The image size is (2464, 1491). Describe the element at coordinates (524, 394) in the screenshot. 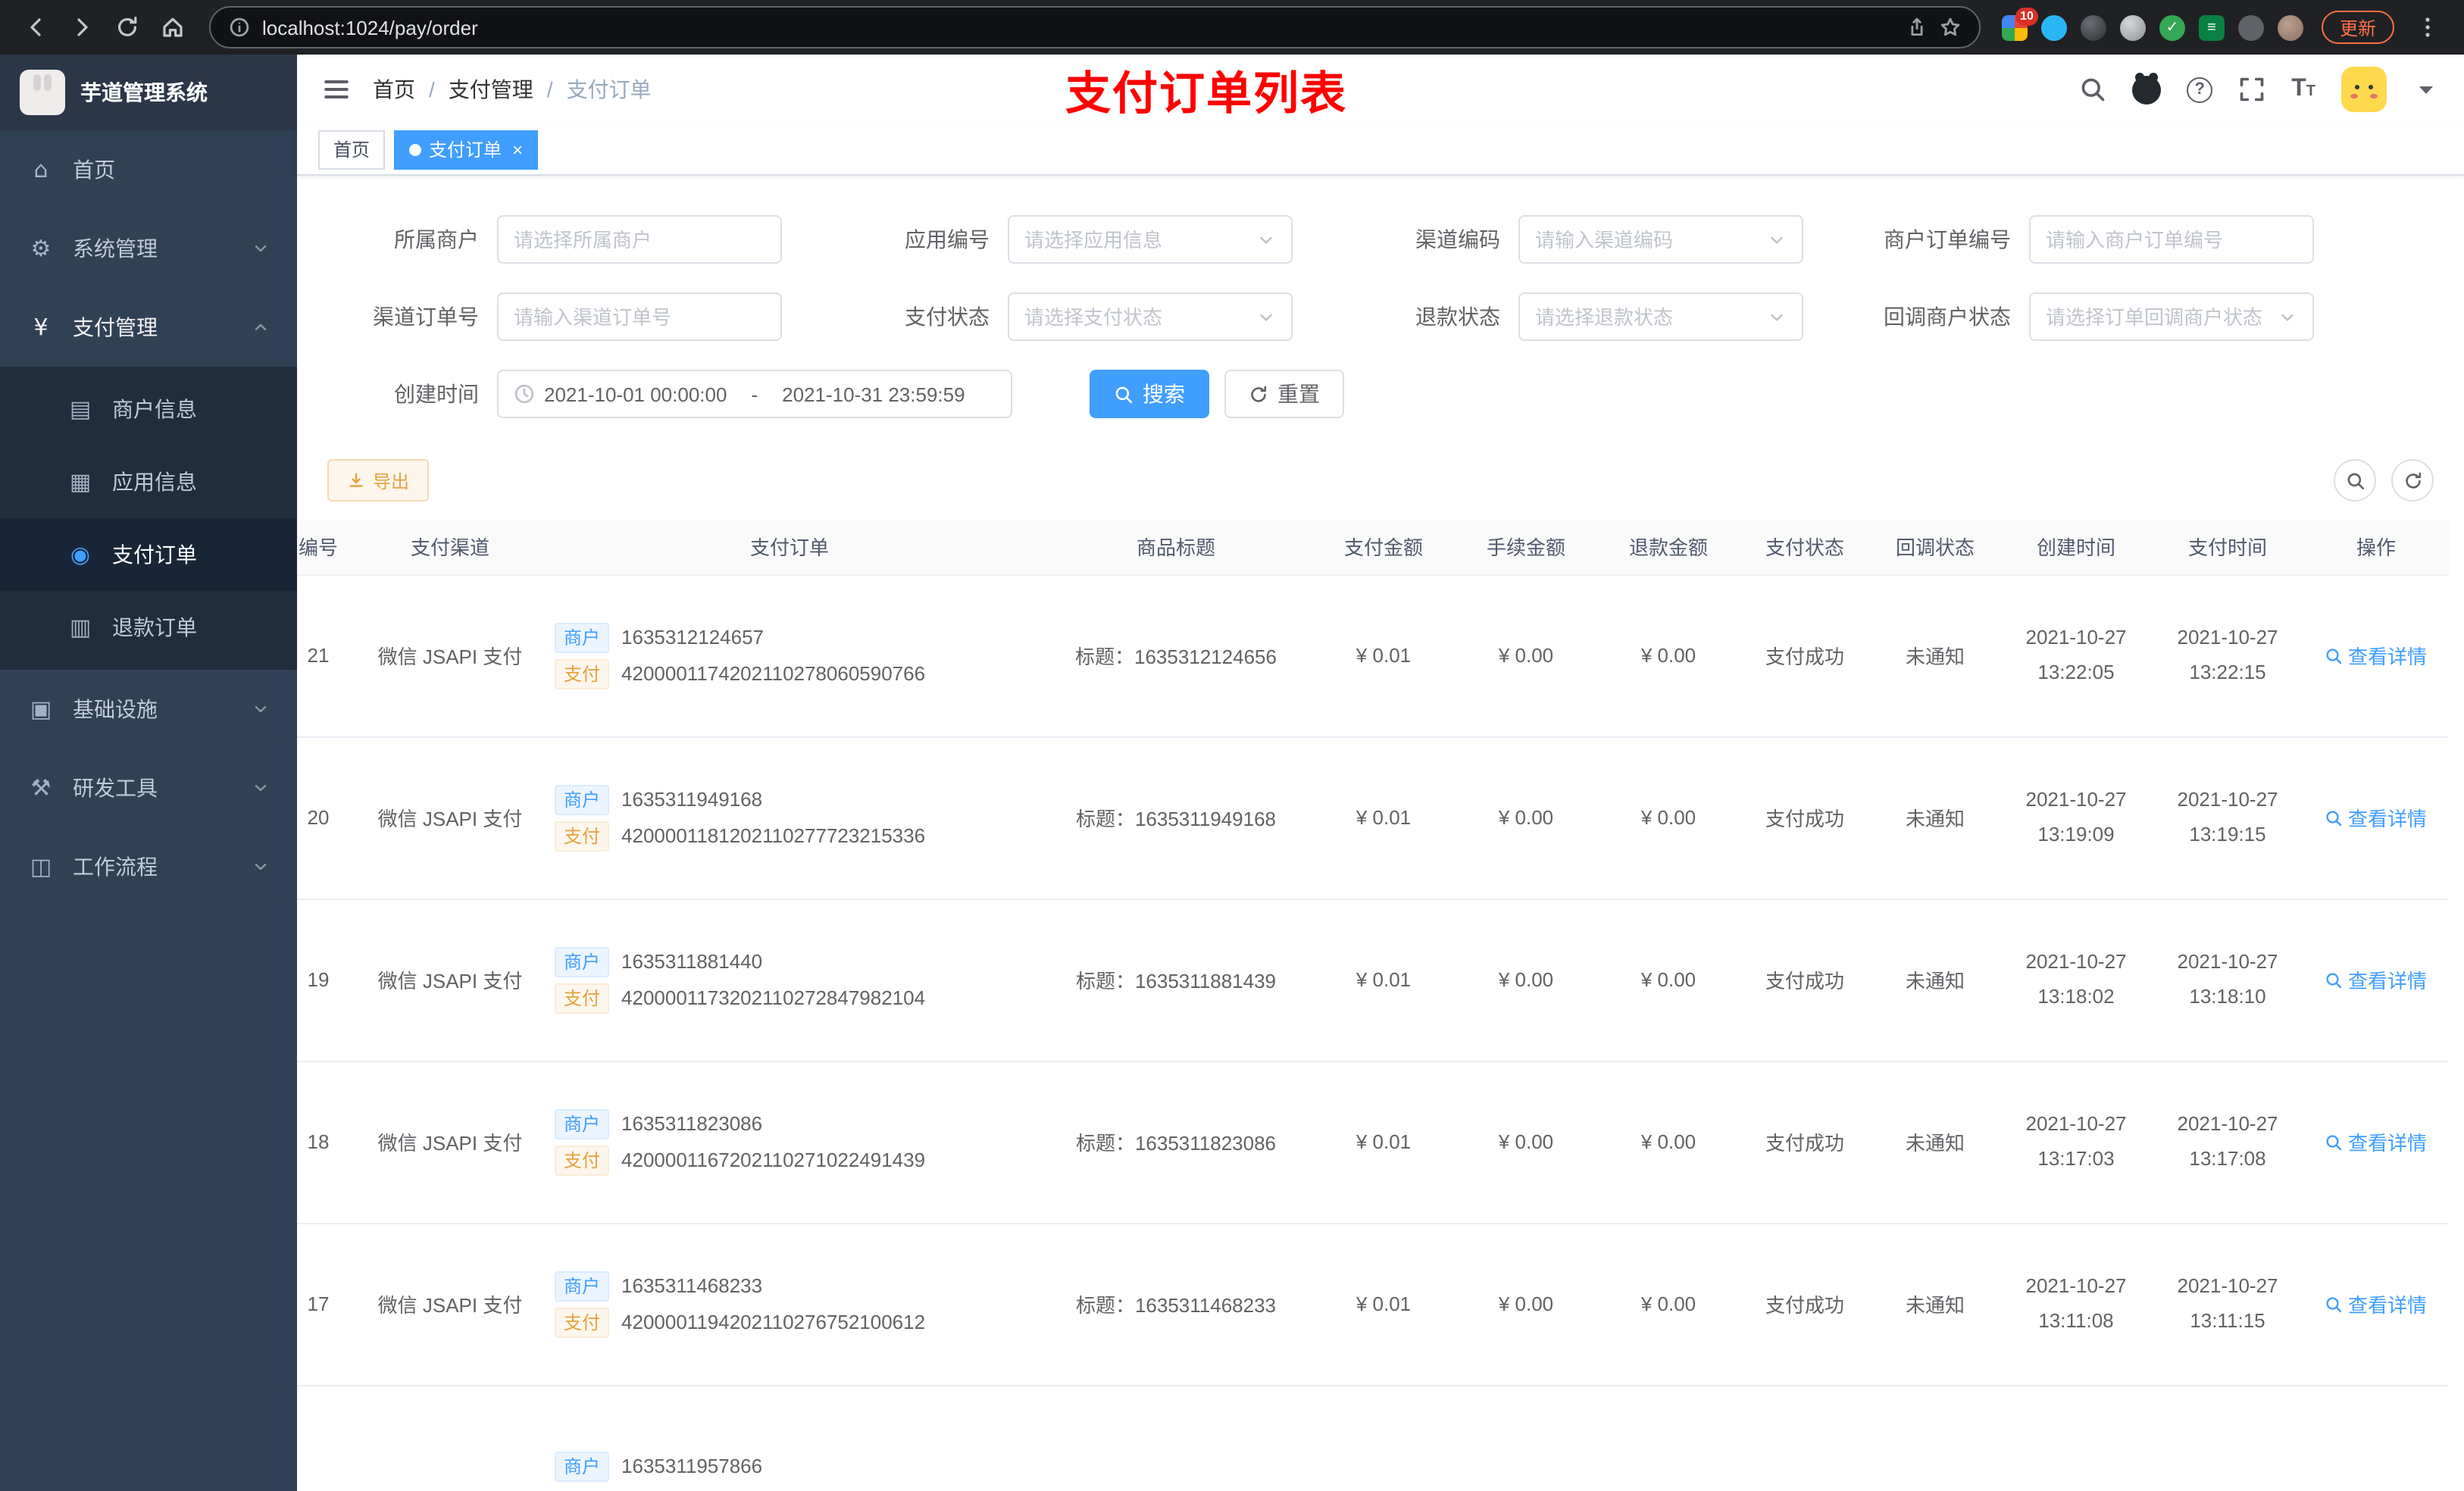

I see `clock-icon` at that location.